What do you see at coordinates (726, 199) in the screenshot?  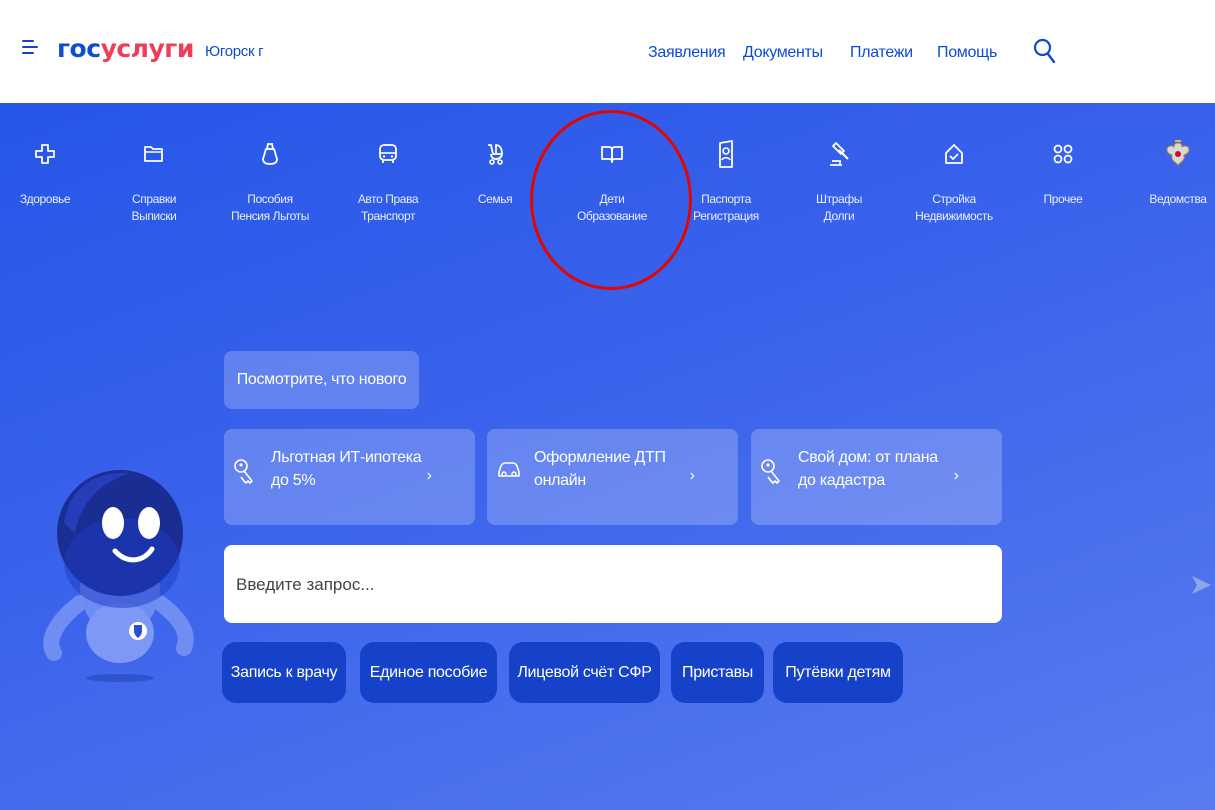 I see `category-label: Паспорта` at bounding box center [726, 199].